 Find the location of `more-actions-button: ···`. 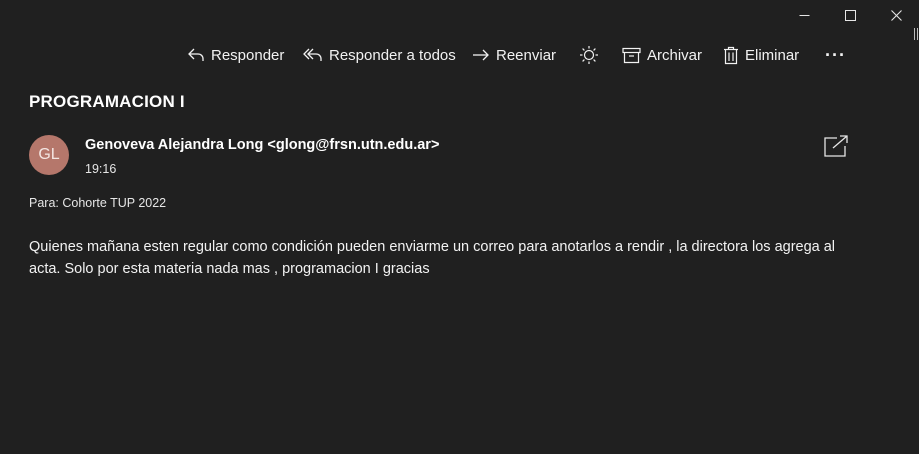

more-actions-button: ··· is located at coordinates (835, 55).